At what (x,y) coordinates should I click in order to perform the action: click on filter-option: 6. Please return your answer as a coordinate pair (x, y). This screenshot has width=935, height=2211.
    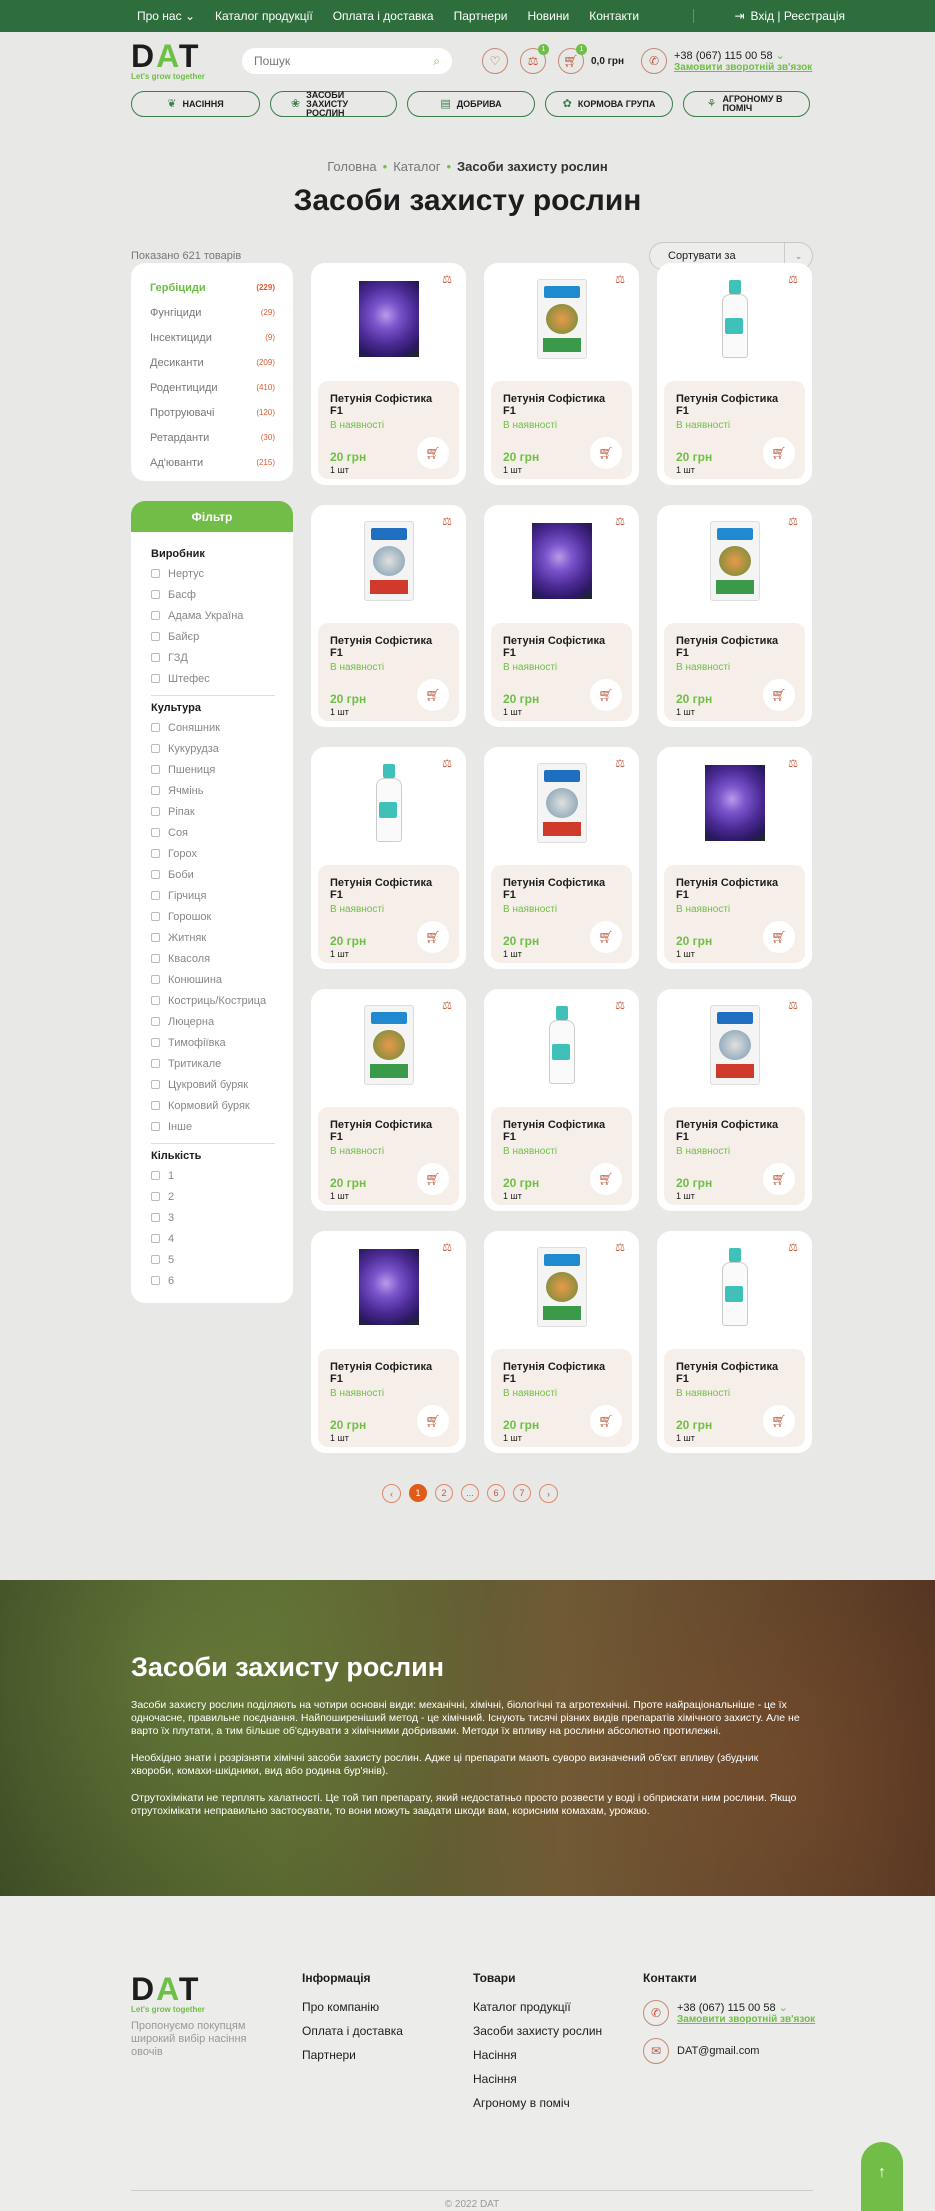
    Looking at the image, I should click on (213, 1280).